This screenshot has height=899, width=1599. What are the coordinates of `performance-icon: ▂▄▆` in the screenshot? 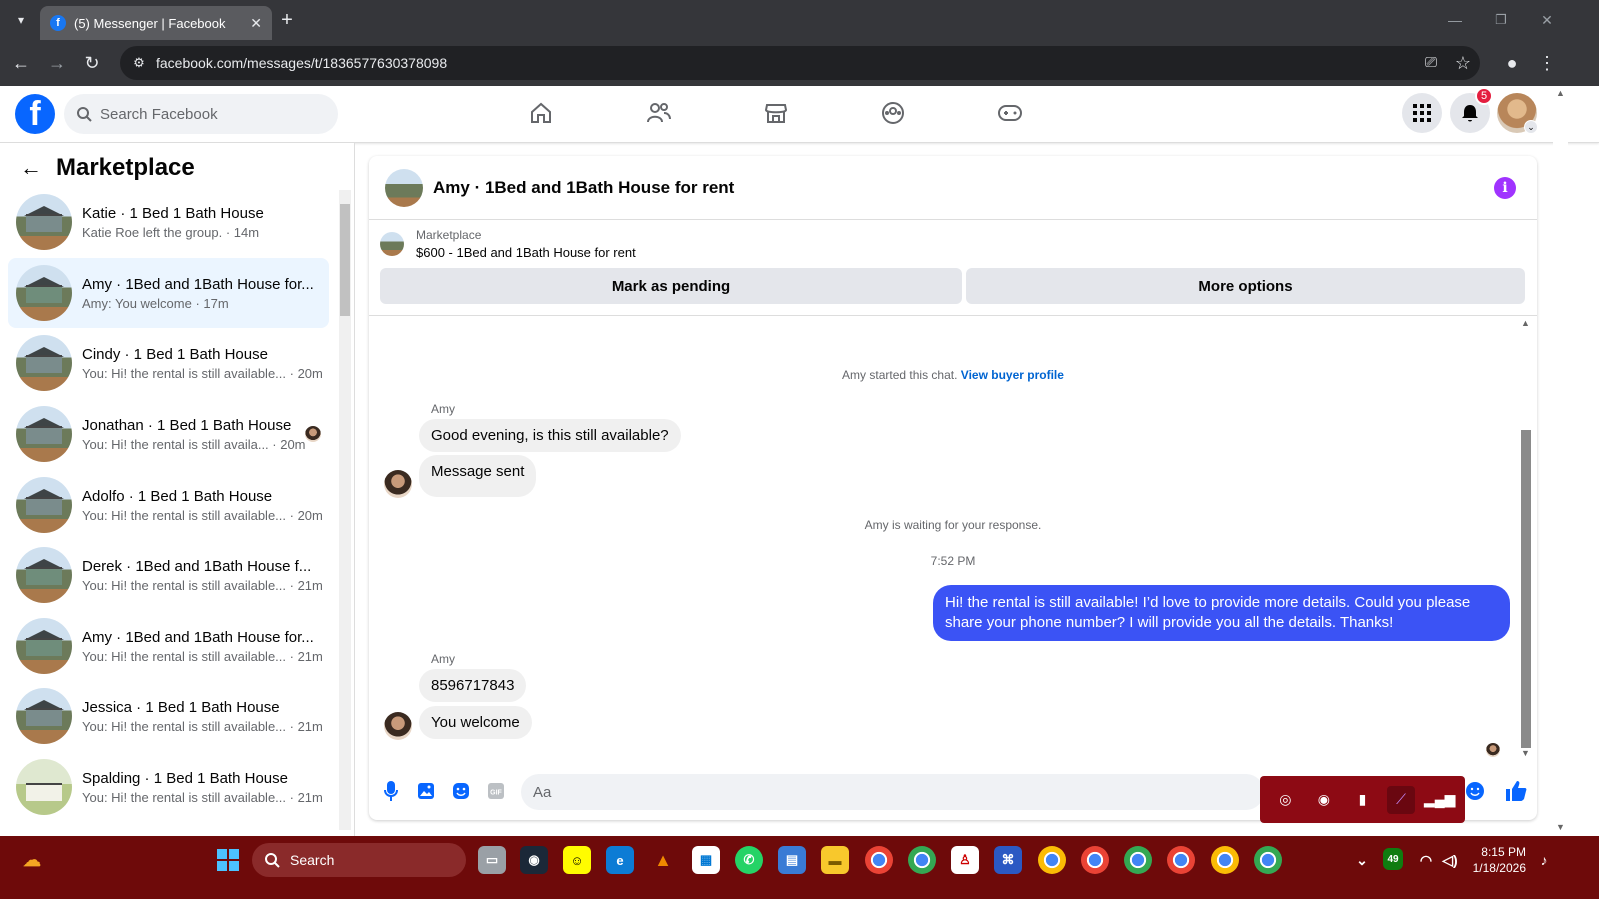 It's located at (1439, 800).